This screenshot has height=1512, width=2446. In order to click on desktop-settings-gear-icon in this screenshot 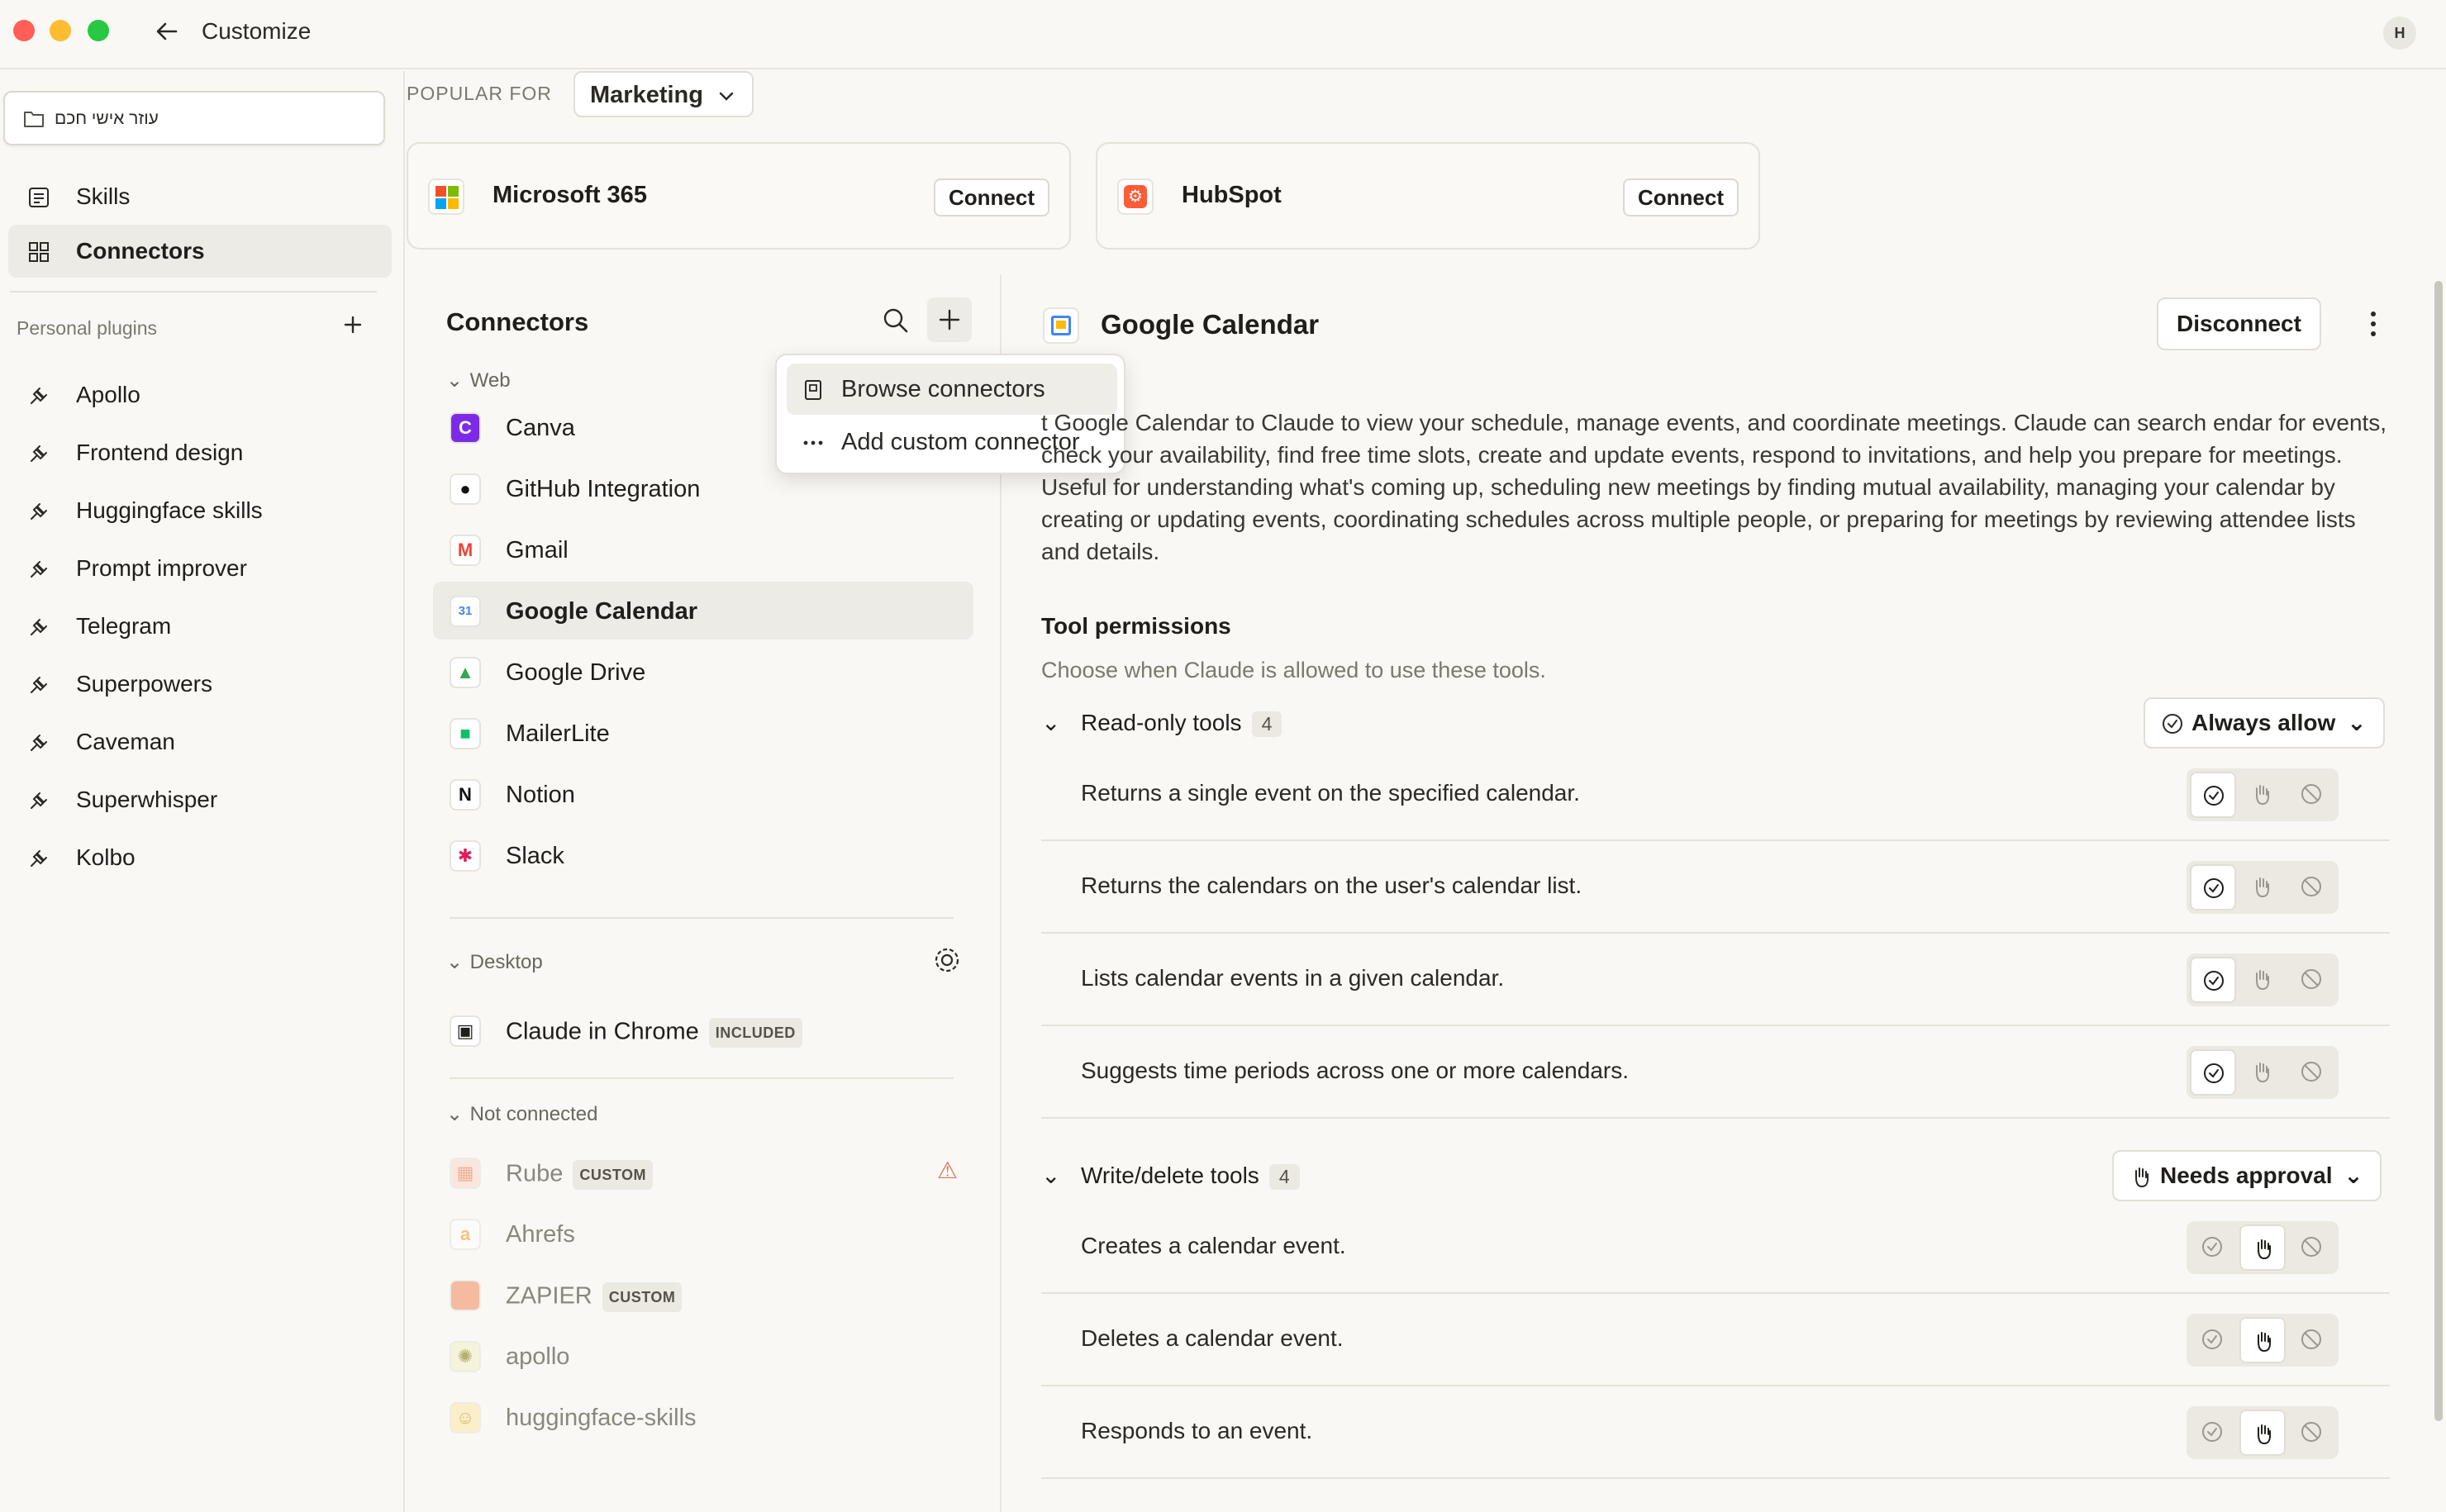, I will do `click(947, 960)`.